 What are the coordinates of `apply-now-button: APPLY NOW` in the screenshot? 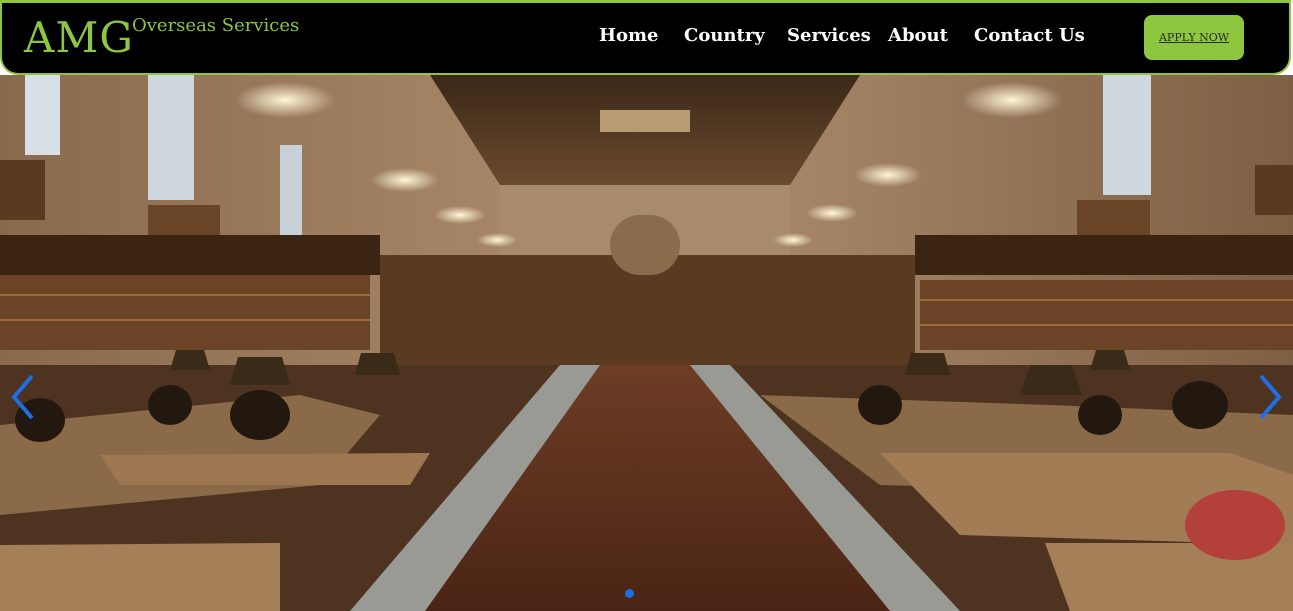 It's located at (1194, 37).